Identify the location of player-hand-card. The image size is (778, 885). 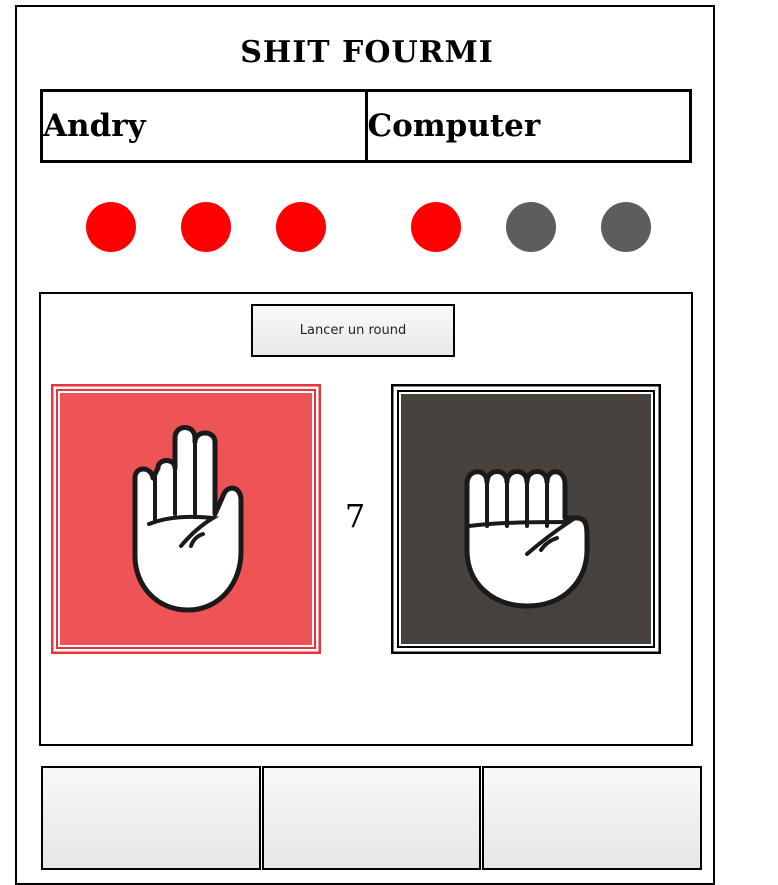
(186, 519).